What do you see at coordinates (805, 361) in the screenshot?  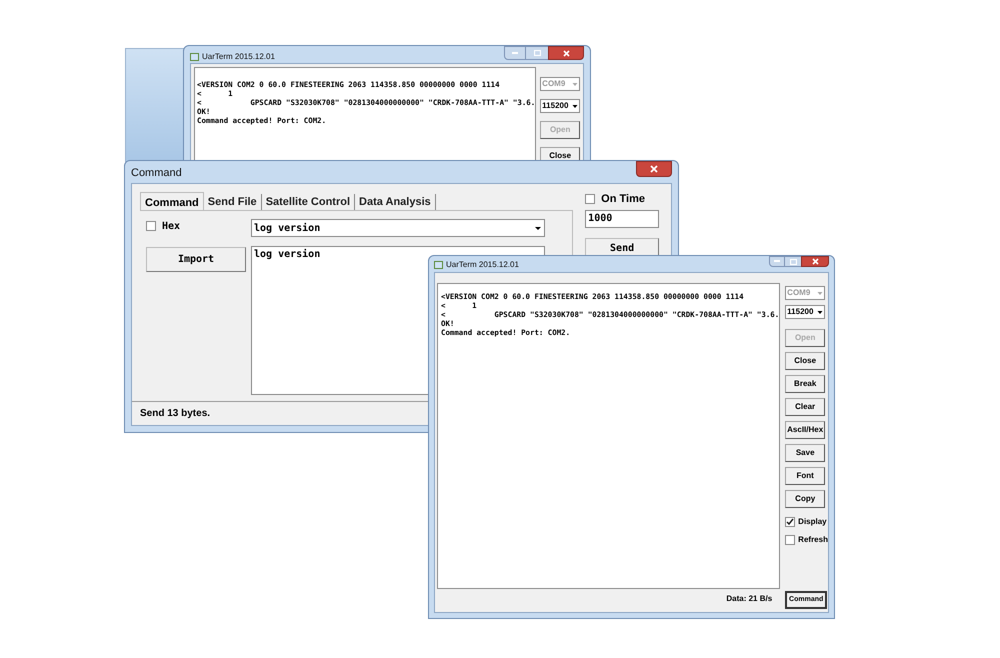 I see `toolbar-button: Close` at bounding box center [805, 361].